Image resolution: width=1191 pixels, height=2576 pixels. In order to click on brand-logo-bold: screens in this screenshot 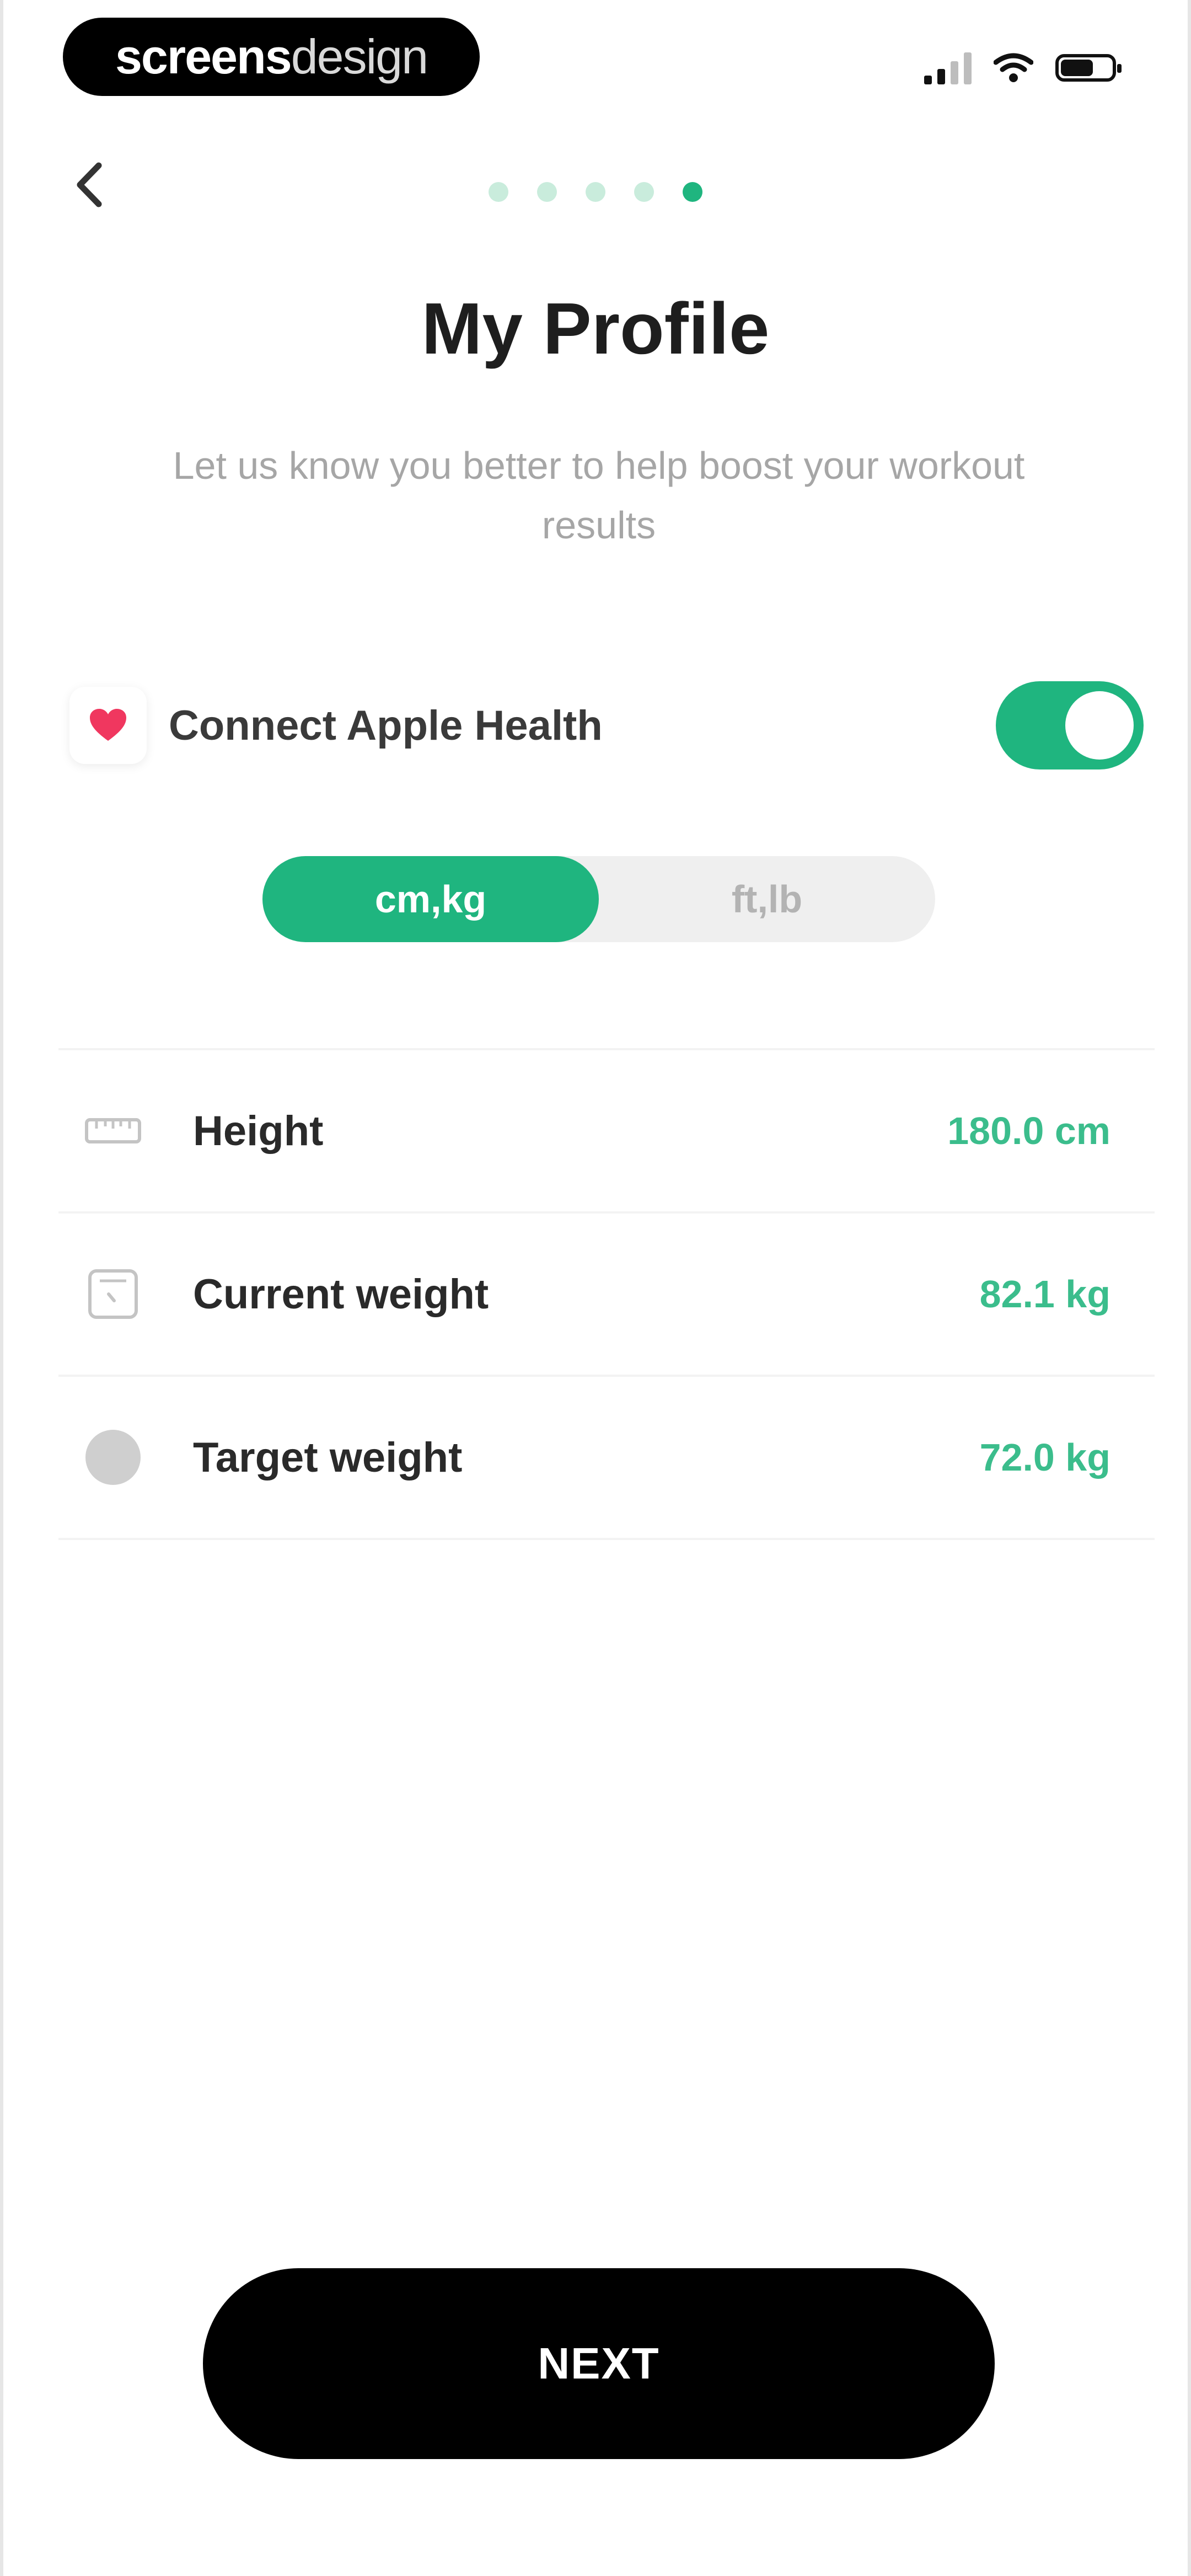, I will do `click(203, 56)`.